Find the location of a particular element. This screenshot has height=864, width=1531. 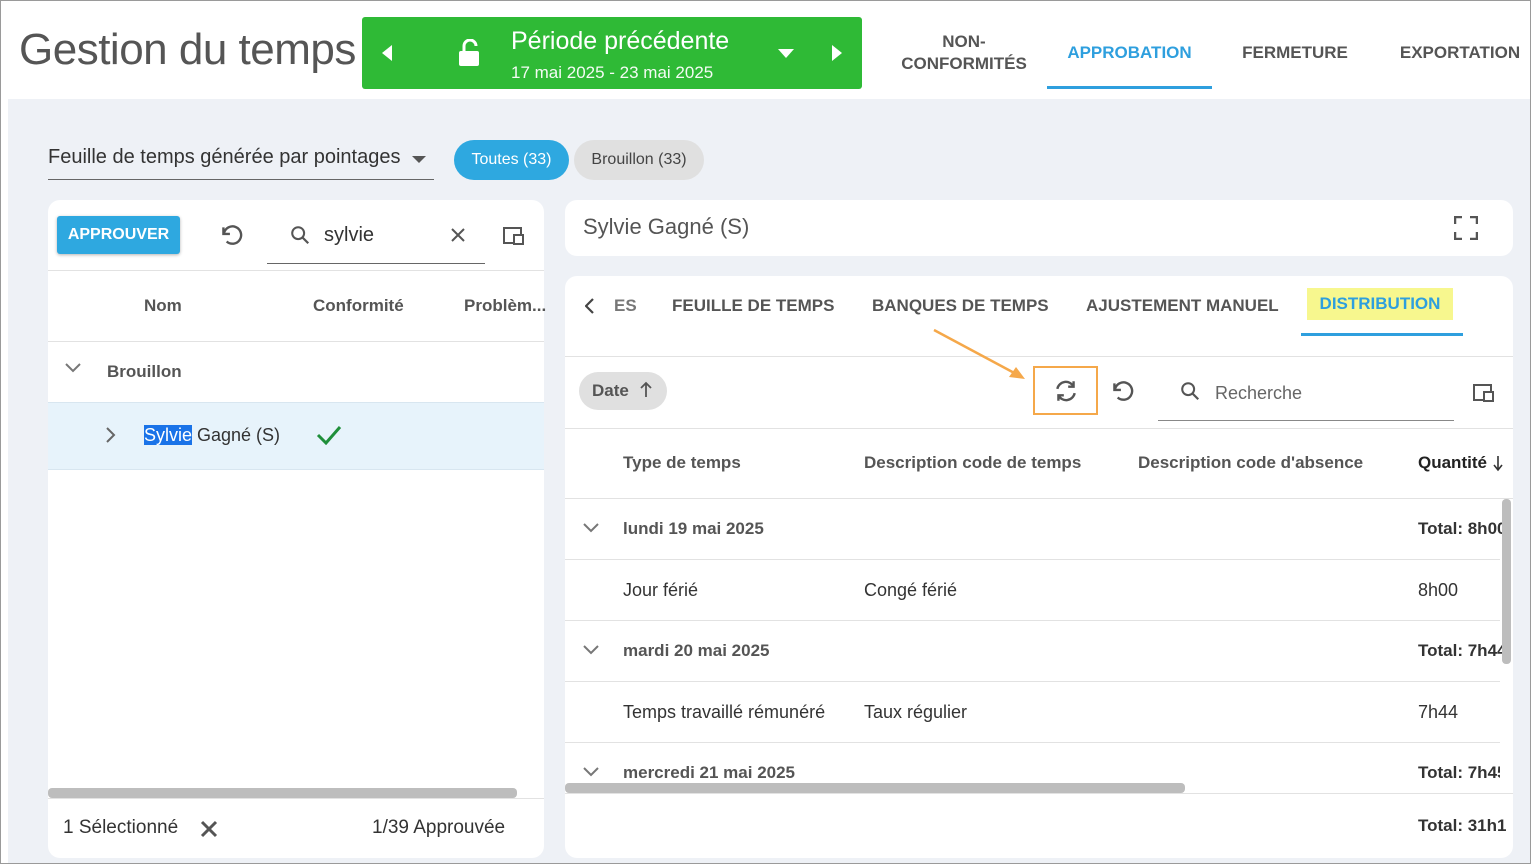

refresh-icon is located at coordinates (1066, 391).